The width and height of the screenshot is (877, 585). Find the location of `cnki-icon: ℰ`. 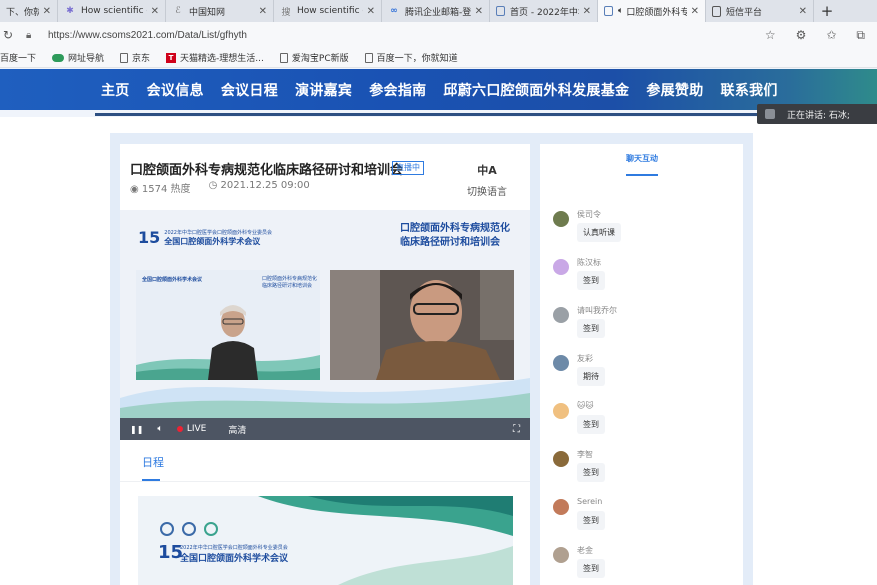

cnki-icon: ℰ is located at coordinates (178, 11).